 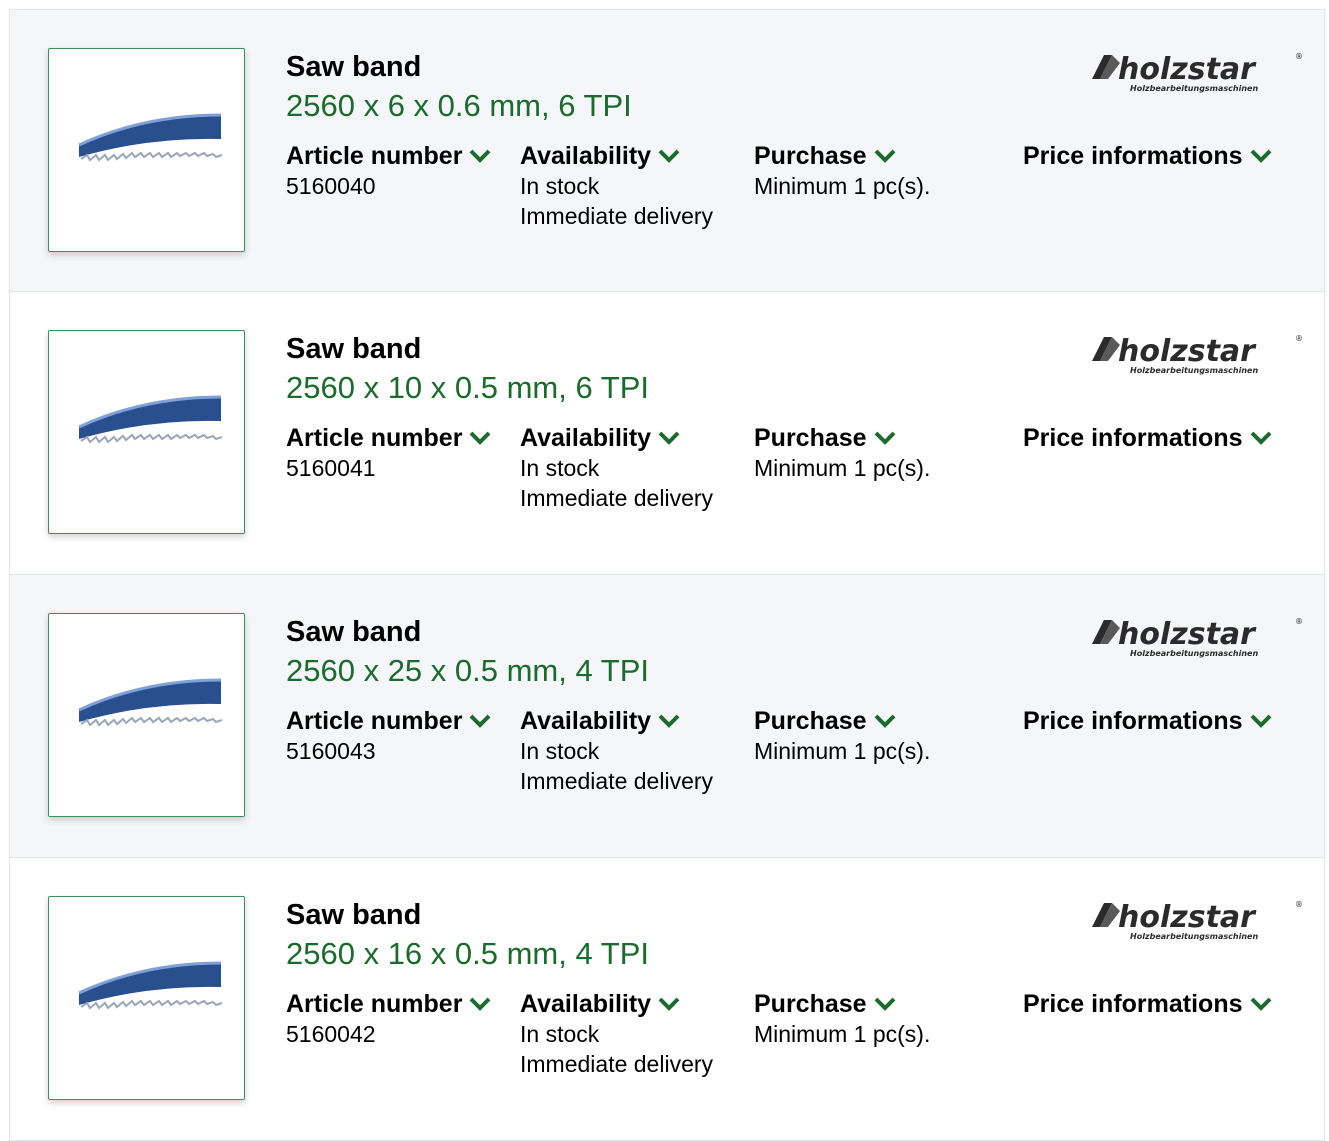 I want to click on product-spec: 2560 x 25 x 0.5 mm, 4 TPI, so click(x=467, y=671).